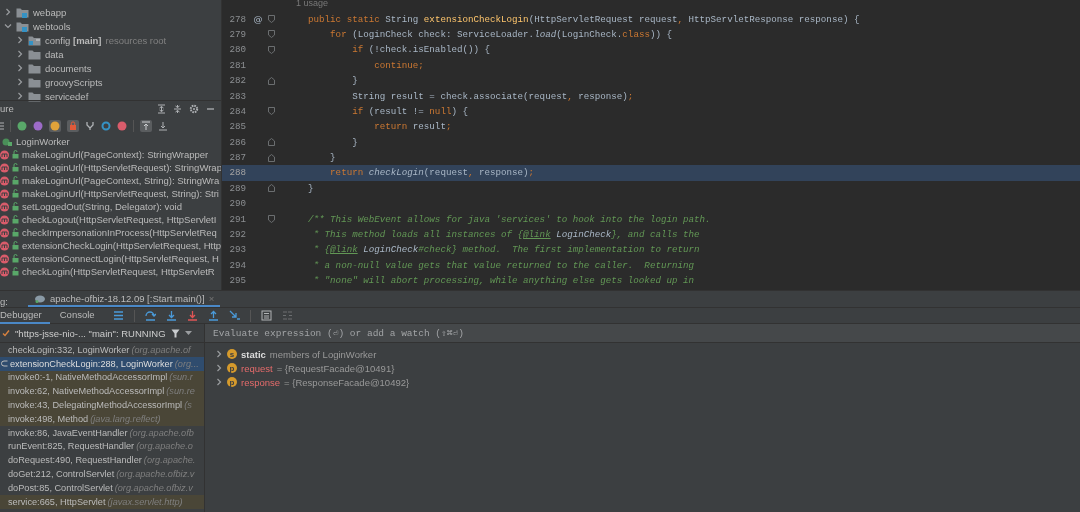 The image size is (1080, 512). I want to click on structure-item: makeLoginUrl(PageContext, String): StringWra, so click(121, 180).